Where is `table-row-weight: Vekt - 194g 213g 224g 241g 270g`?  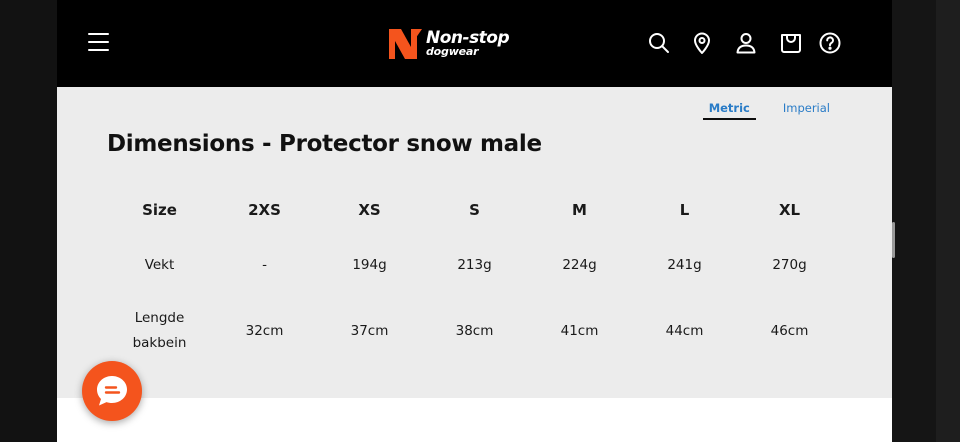 table-row-weight: Vekt - 194g 213g 224g 241g 270g is located at coordinates (474, 265).